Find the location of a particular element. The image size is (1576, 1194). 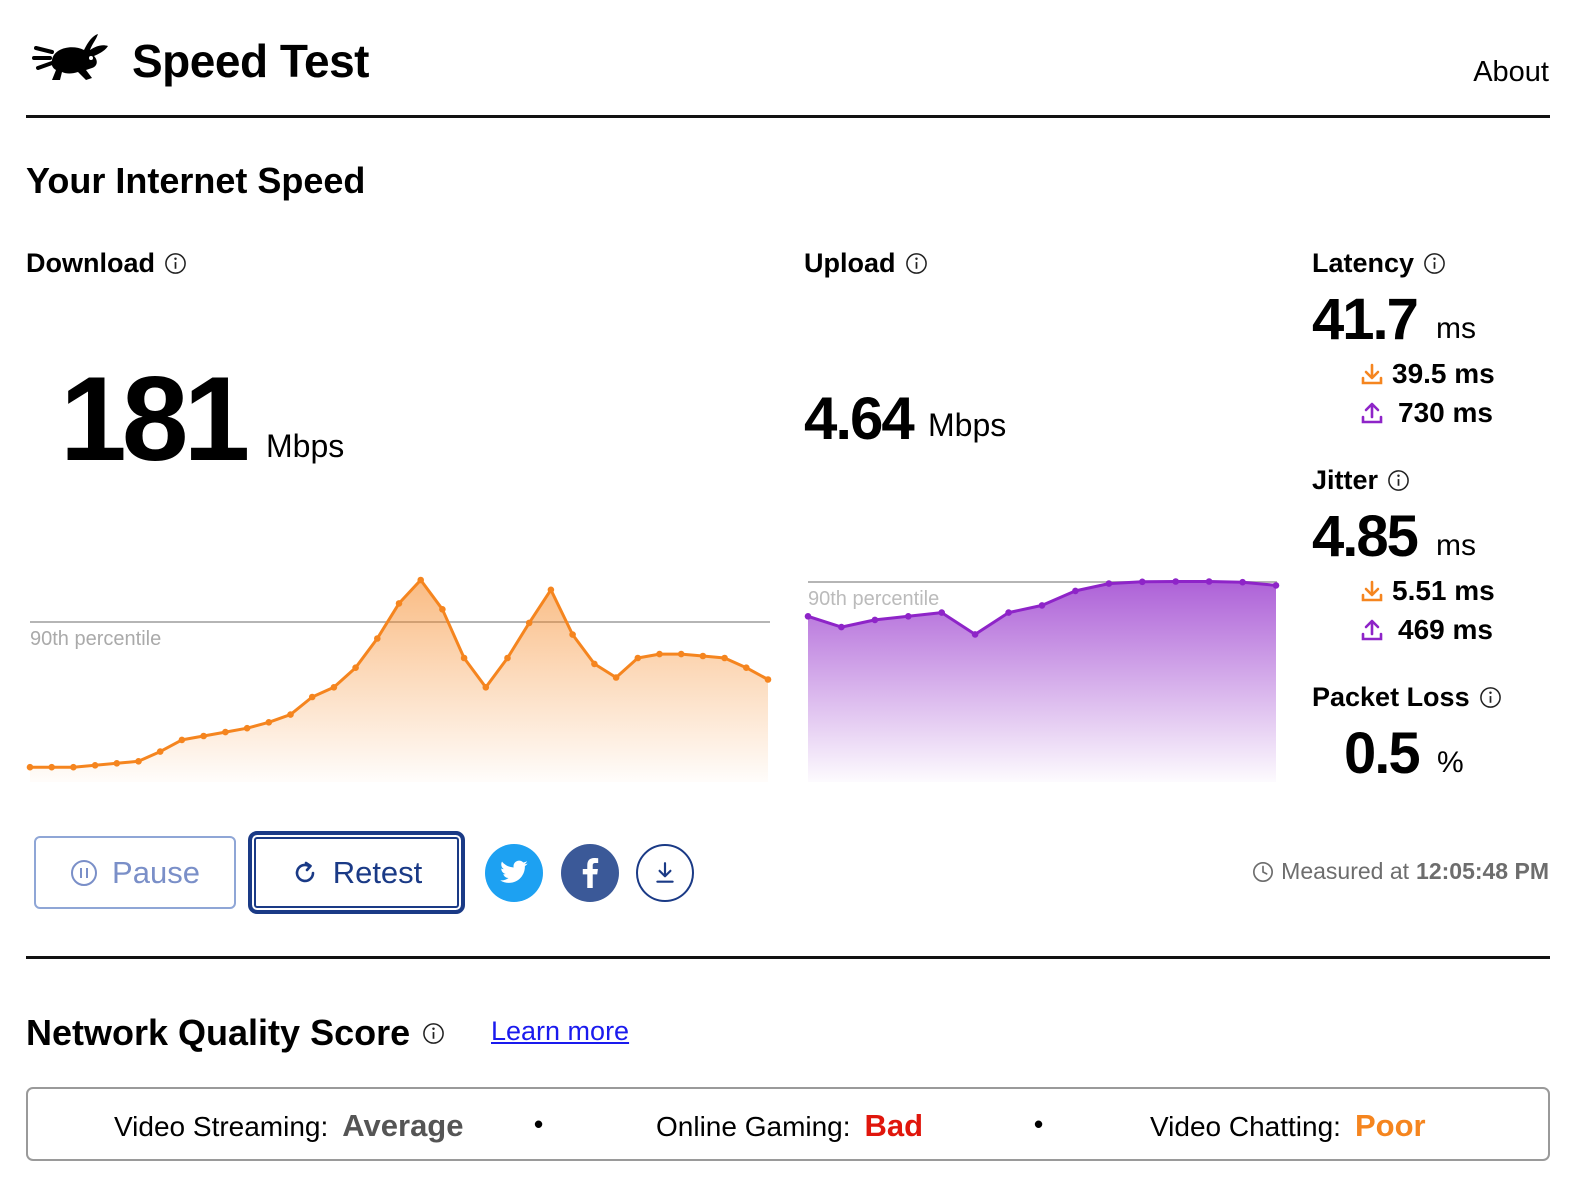

score-value: Average is located at coordinates (403, 1125).